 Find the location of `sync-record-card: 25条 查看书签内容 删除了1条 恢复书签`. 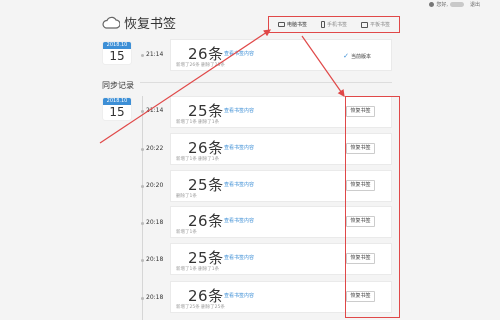

sync-record-card: 25条 查看书签内容 删除了1条 恢复书签 is located at coordinates (281, 186).